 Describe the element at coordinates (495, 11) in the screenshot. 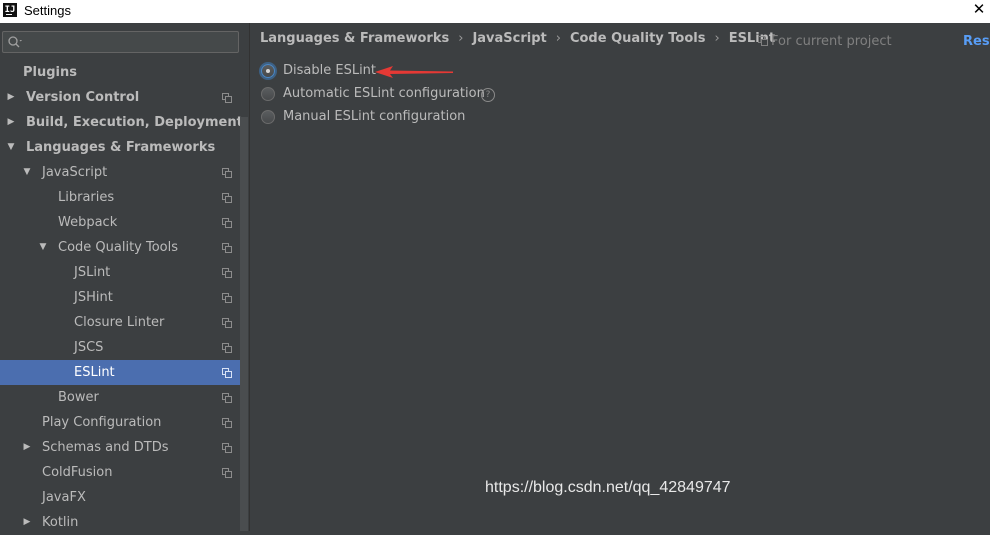

I see `title-bar: IJ Settings ✕` at that location.